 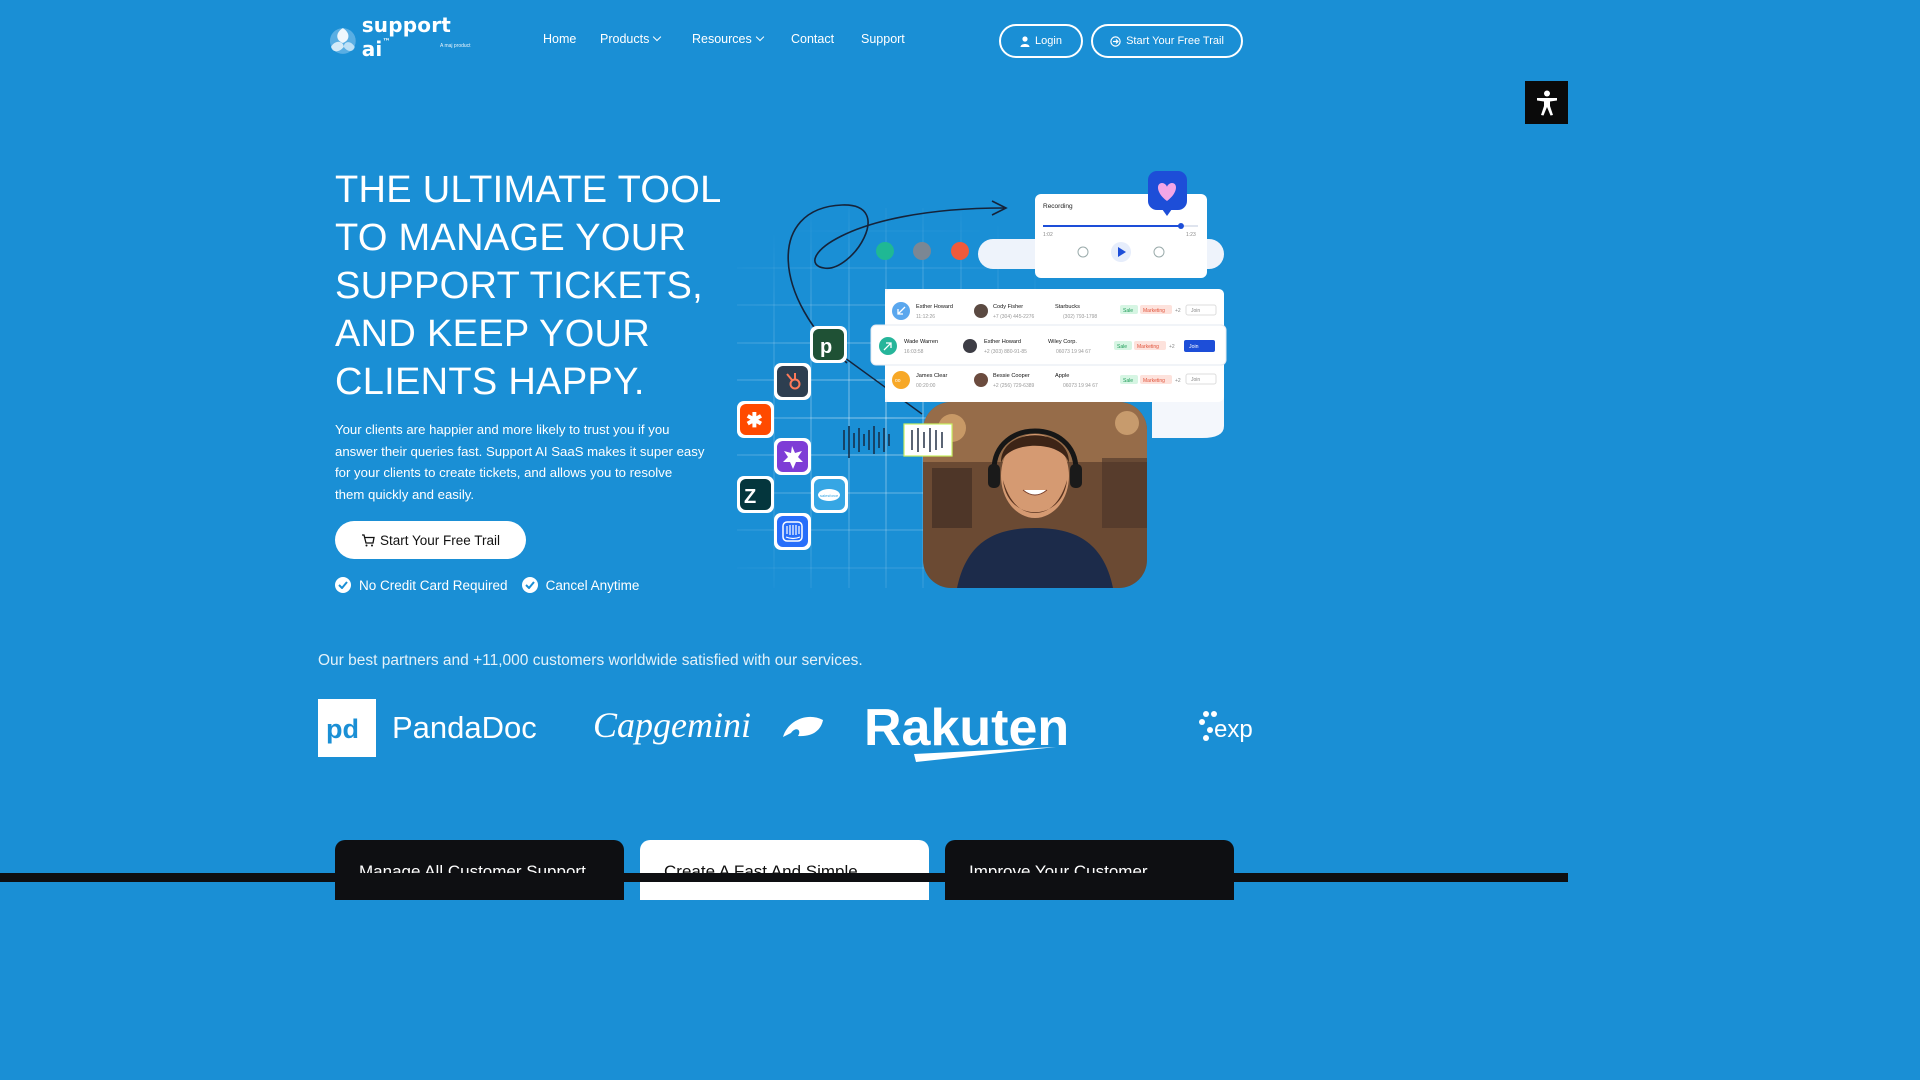 What do you see at coordinates (1062, 342) in the screenshot?
I see `svg-text: Wiley Corp.` at bounding box center [1062, 342].